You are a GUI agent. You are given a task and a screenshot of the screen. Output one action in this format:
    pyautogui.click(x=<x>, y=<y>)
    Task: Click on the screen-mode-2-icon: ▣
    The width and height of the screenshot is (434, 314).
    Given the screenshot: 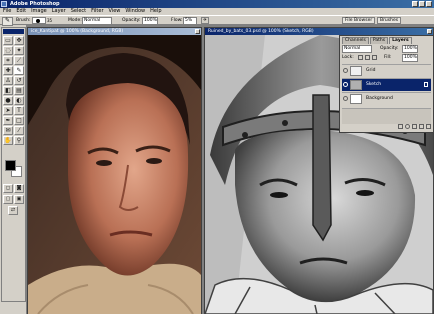 What is the action you would take?
    pyautogui.click(x=19, y=199)
    